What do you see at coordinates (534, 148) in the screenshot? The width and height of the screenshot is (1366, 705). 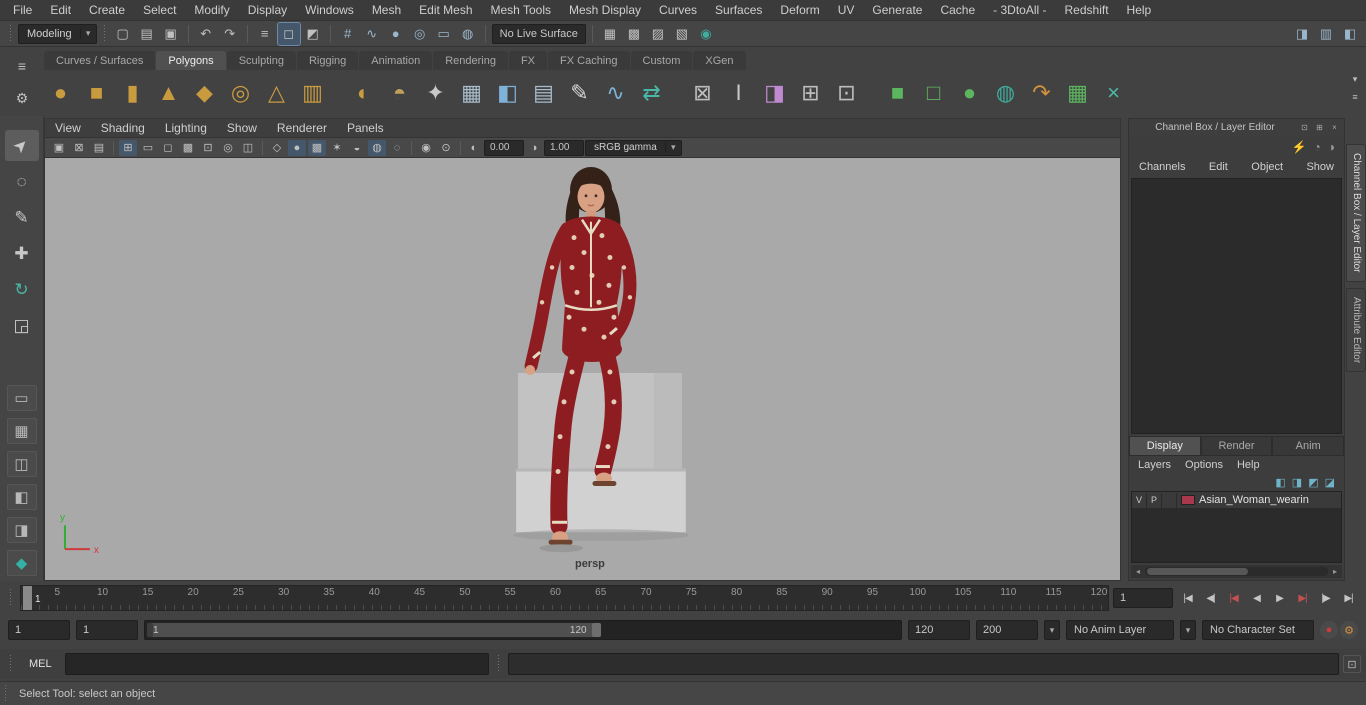 I see `gamma-icon: ◑` at bounding box center [534, 148].